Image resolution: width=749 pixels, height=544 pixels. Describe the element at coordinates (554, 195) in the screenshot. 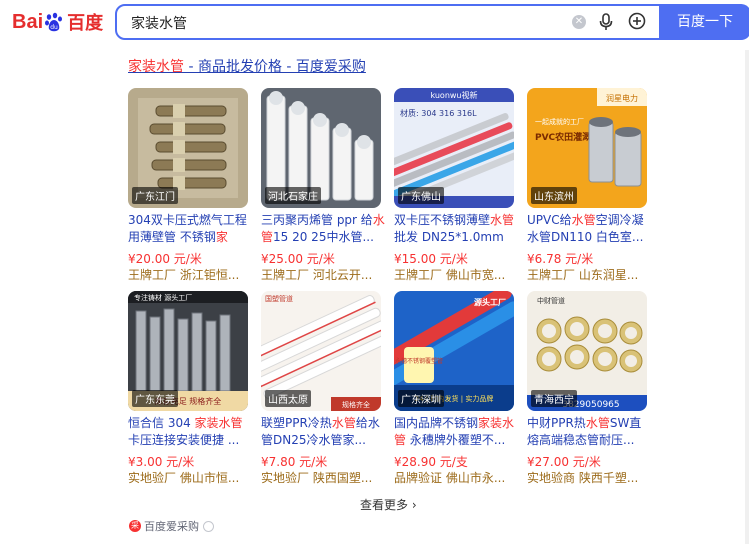

I see `location-tag: 山东滨州` at that location.